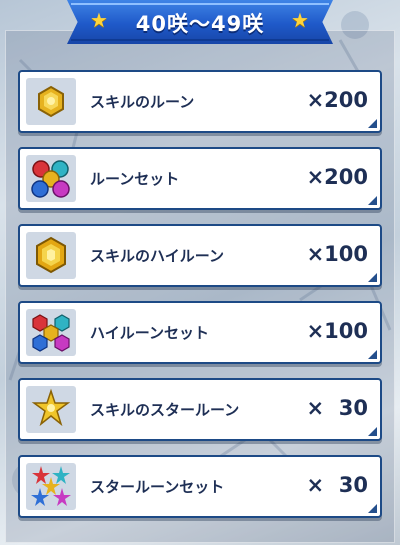 Image resolution: width=400 pixels, height=545 pixels. I want to click on reward-name: ルーンセット, so click(135, 179).